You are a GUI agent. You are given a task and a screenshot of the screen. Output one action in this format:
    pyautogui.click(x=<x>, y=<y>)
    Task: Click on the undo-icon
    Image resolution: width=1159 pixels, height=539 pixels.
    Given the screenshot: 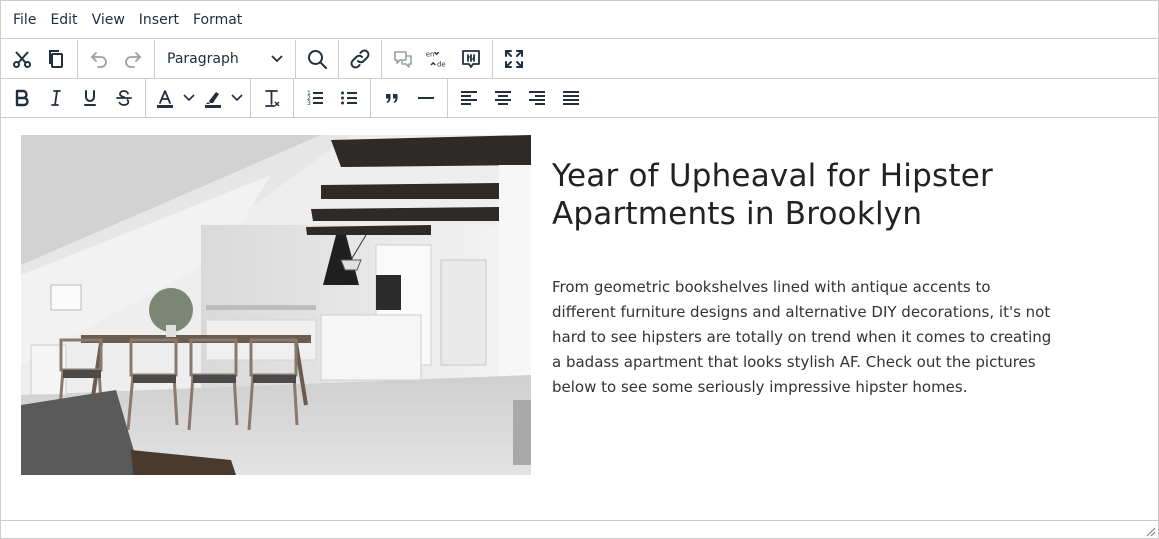 What is the action you would take?
    pyautogui.click(x=99, y=60)
    